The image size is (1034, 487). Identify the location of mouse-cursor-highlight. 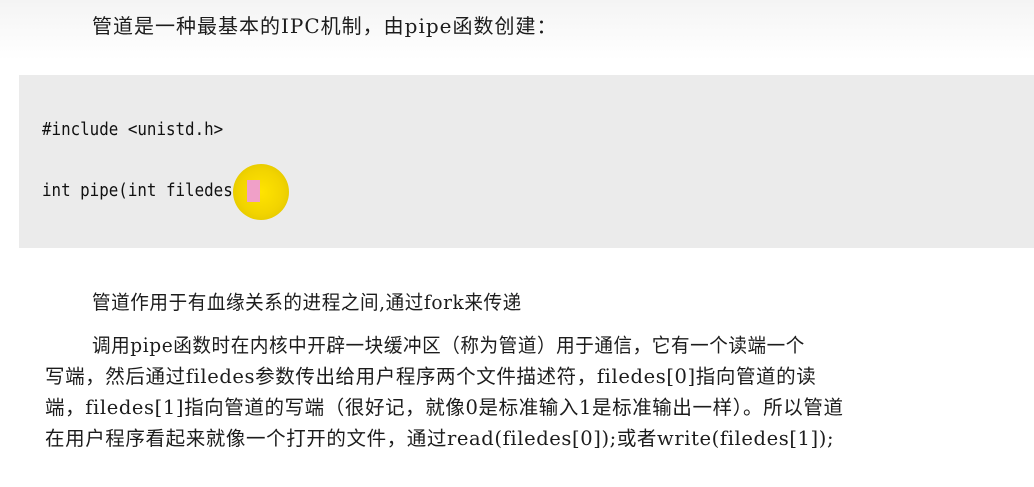
(261, 192).